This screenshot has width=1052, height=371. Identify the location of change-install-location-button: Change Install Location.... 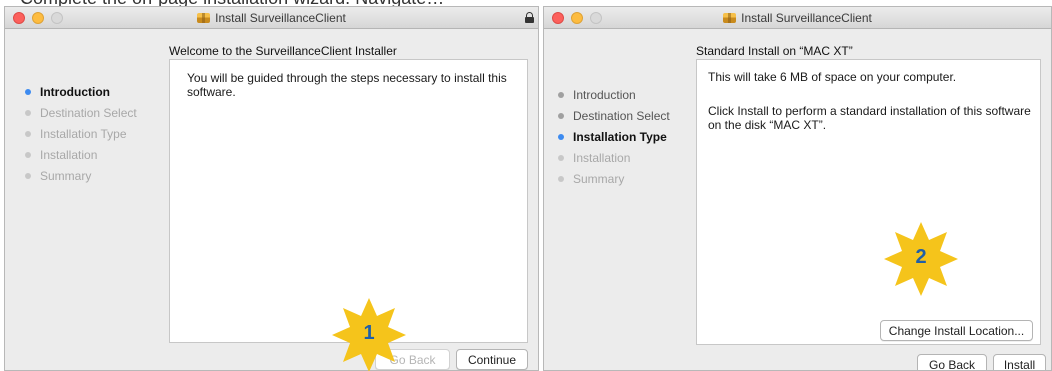
(956, 330).